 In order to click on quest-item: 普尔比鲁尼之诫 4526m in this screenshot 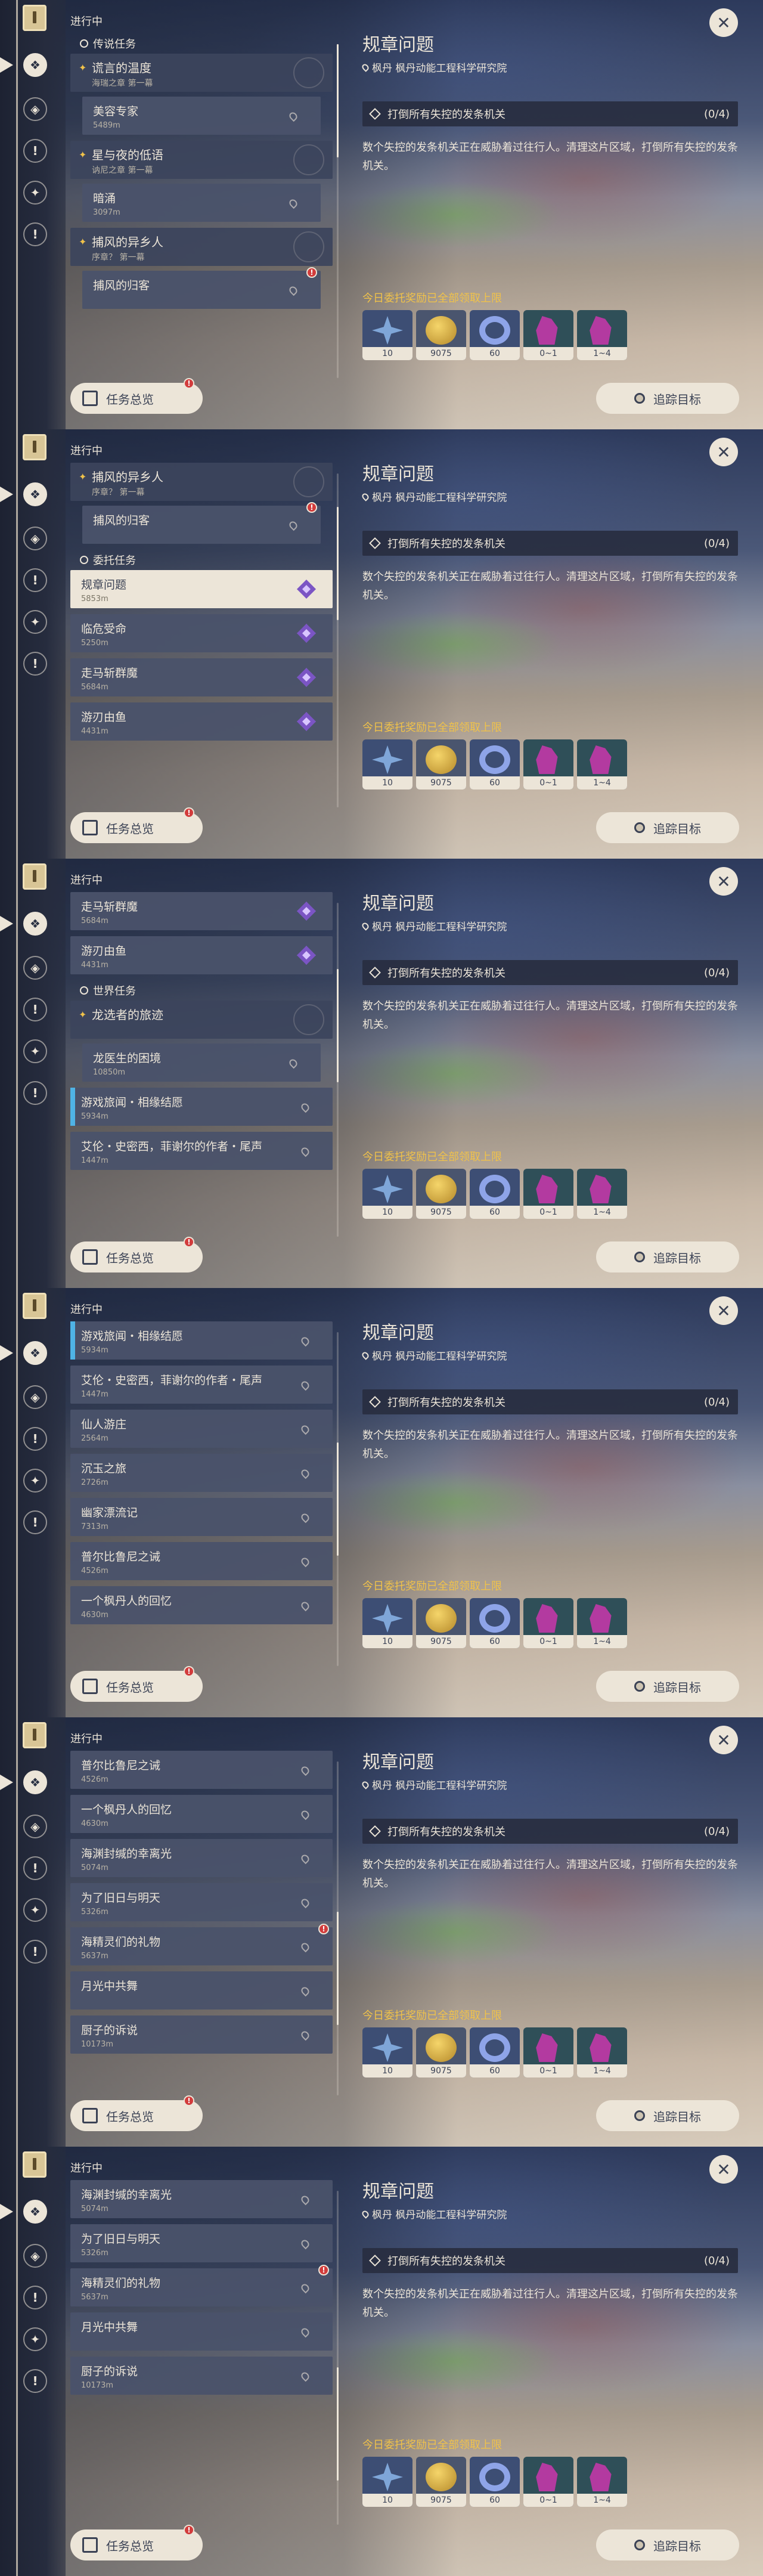, I will do `click(201, 1770)`.